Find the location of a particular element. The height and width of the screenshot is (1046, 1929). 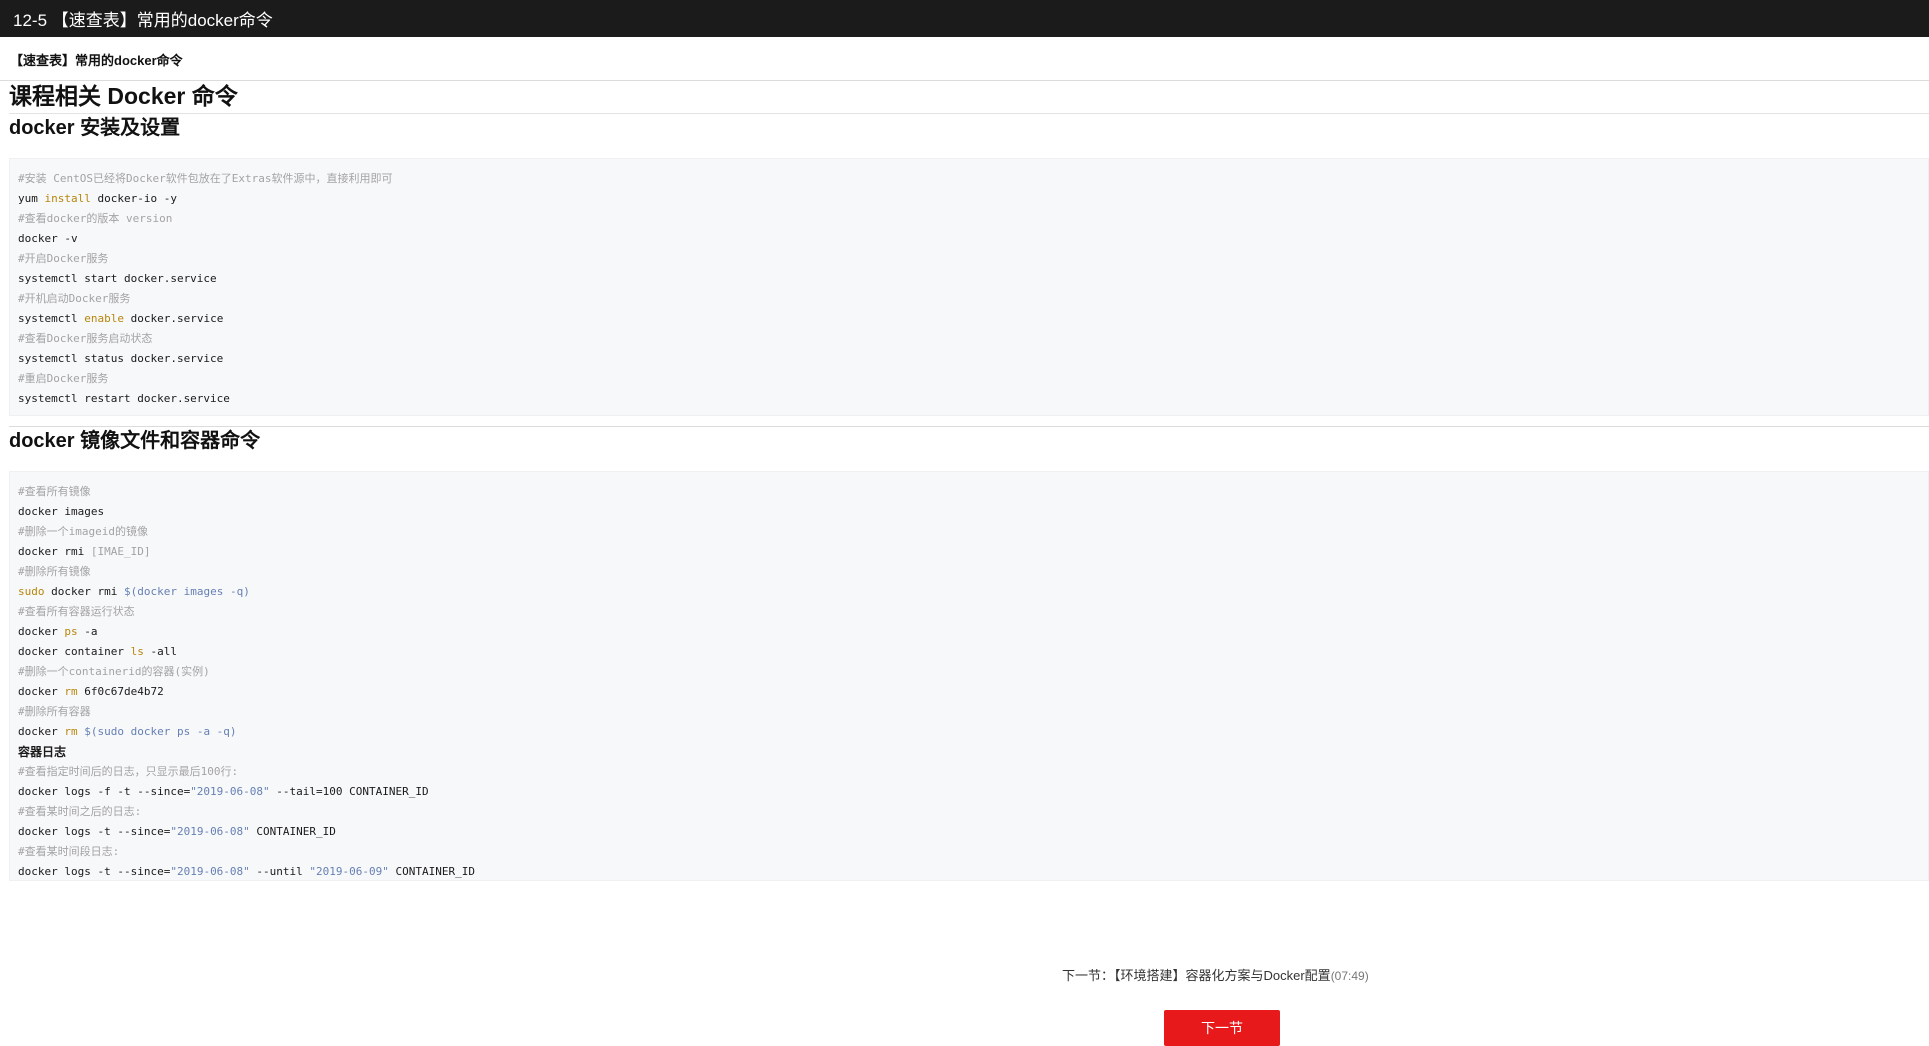

code-token: #查看所有容器运行状态 is located at coordinates (76, 611).